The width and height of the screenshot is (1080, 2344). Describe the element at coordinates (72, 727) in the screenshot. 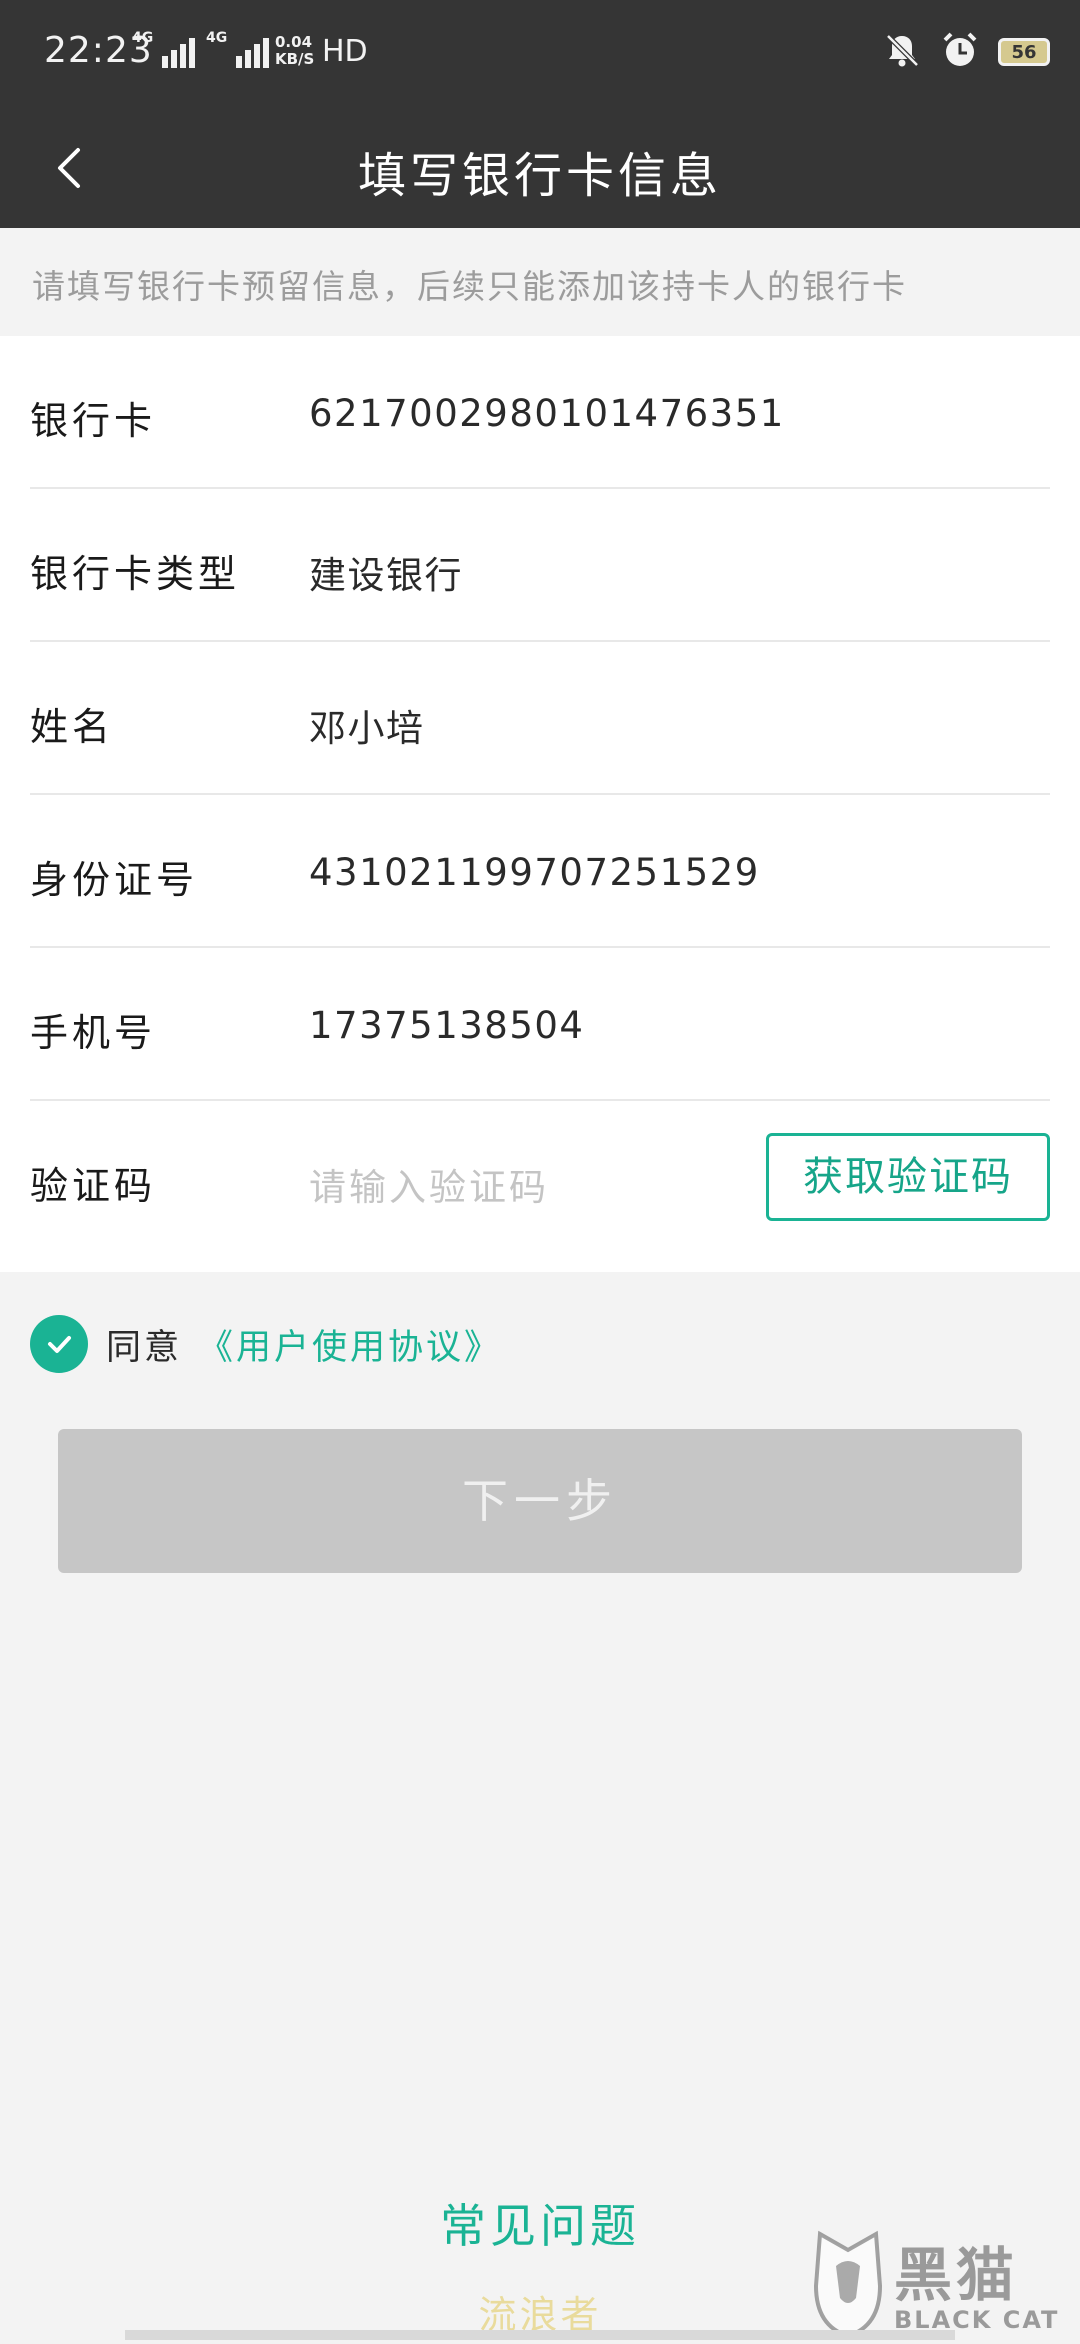

I see `form-label: 姓名` at that location.